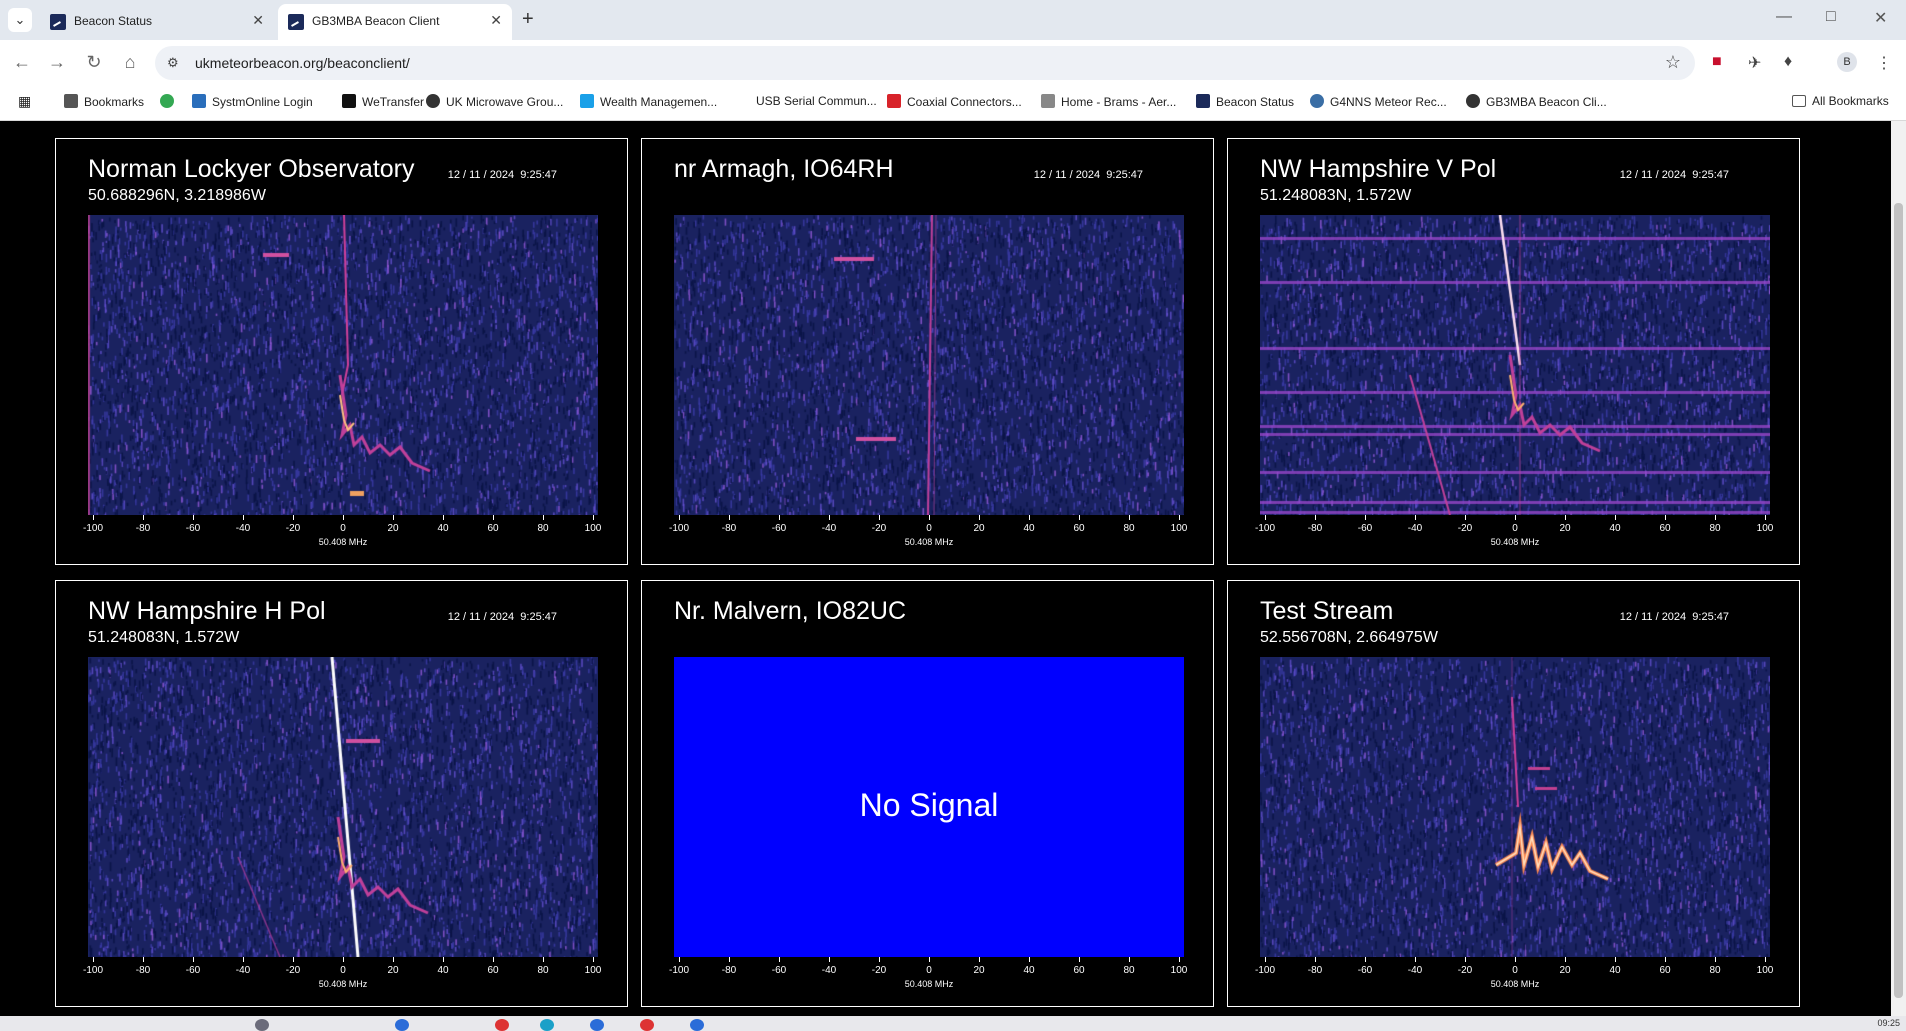 This screenshot has width=1906, height=1031. What do you see at coordinates (262, 102) in the screenshot?
I see `bookmark-label: SystmOnline Login` at bounding box center [262, 102].